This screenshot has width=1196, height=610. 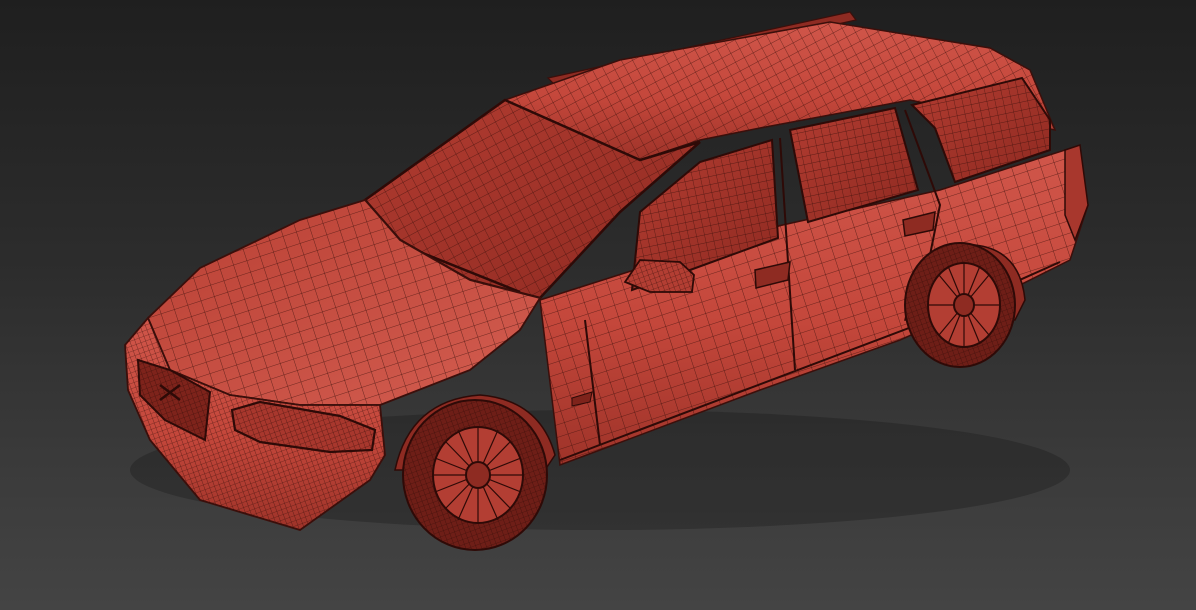 What do you see at coordinates (965, 305) in the screenshot?
I see `rear-wheel` at bounding box center [965, 305].